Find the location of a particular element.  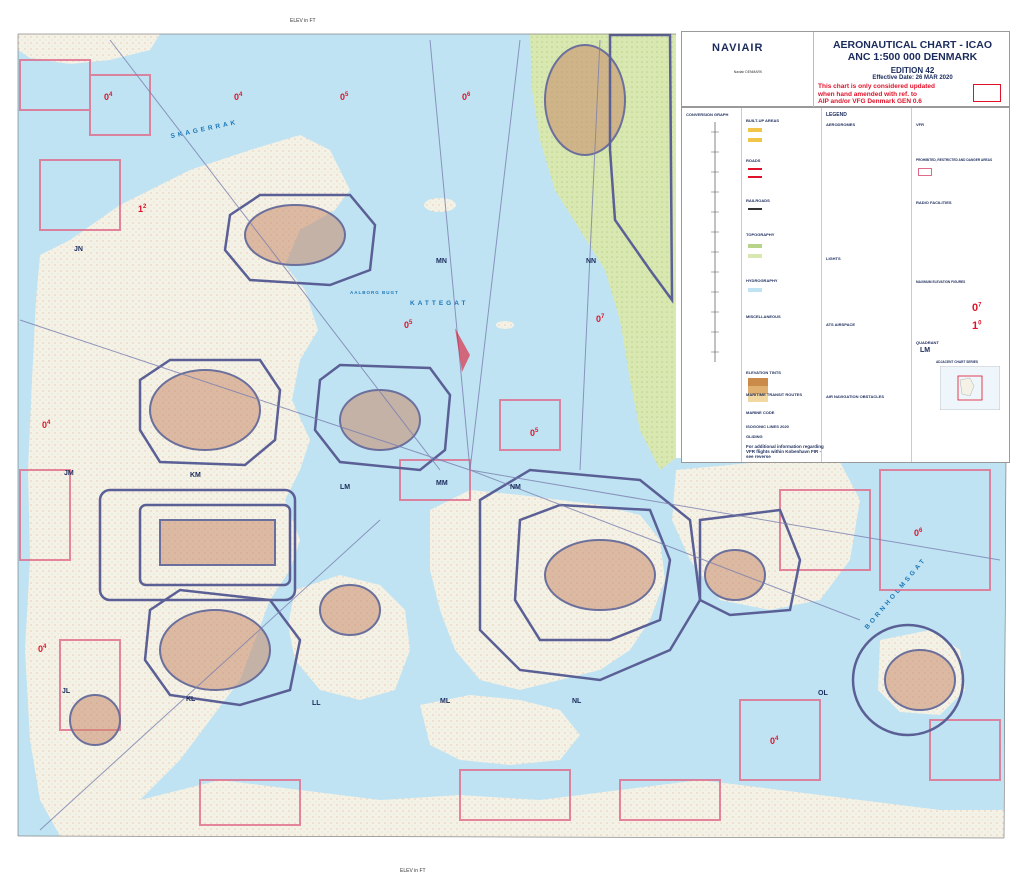

edge-label-bottom: ELEV in FT is located at coordinates (413, 871).